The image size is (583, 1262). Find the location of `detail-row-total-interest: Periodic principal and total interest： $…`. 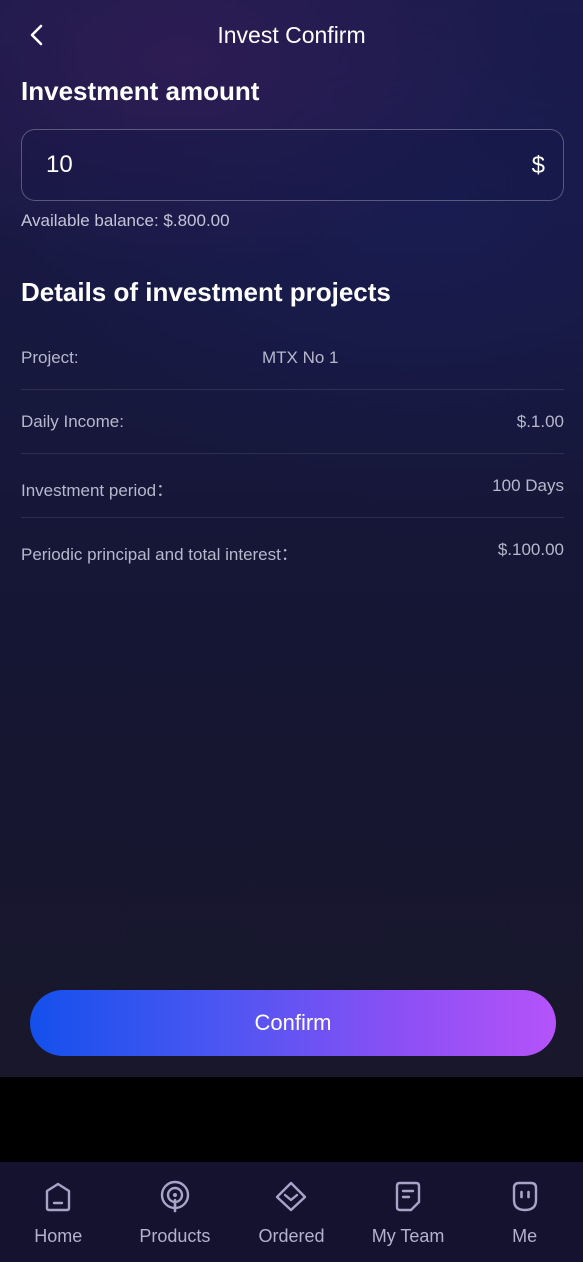

detail-row-total-interest: Periodic principal and total interest： $… is located at coordinates (292, 550).